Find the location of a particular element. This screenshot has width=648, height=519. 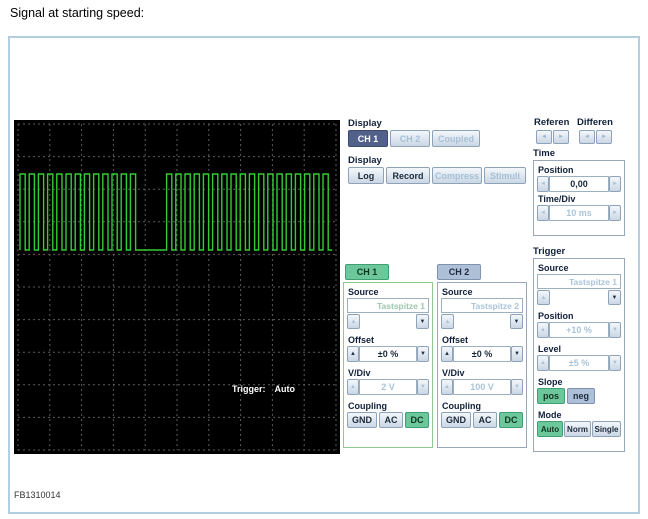

ch1-source-down-button: ▼ is located at coordinates (422, 321).